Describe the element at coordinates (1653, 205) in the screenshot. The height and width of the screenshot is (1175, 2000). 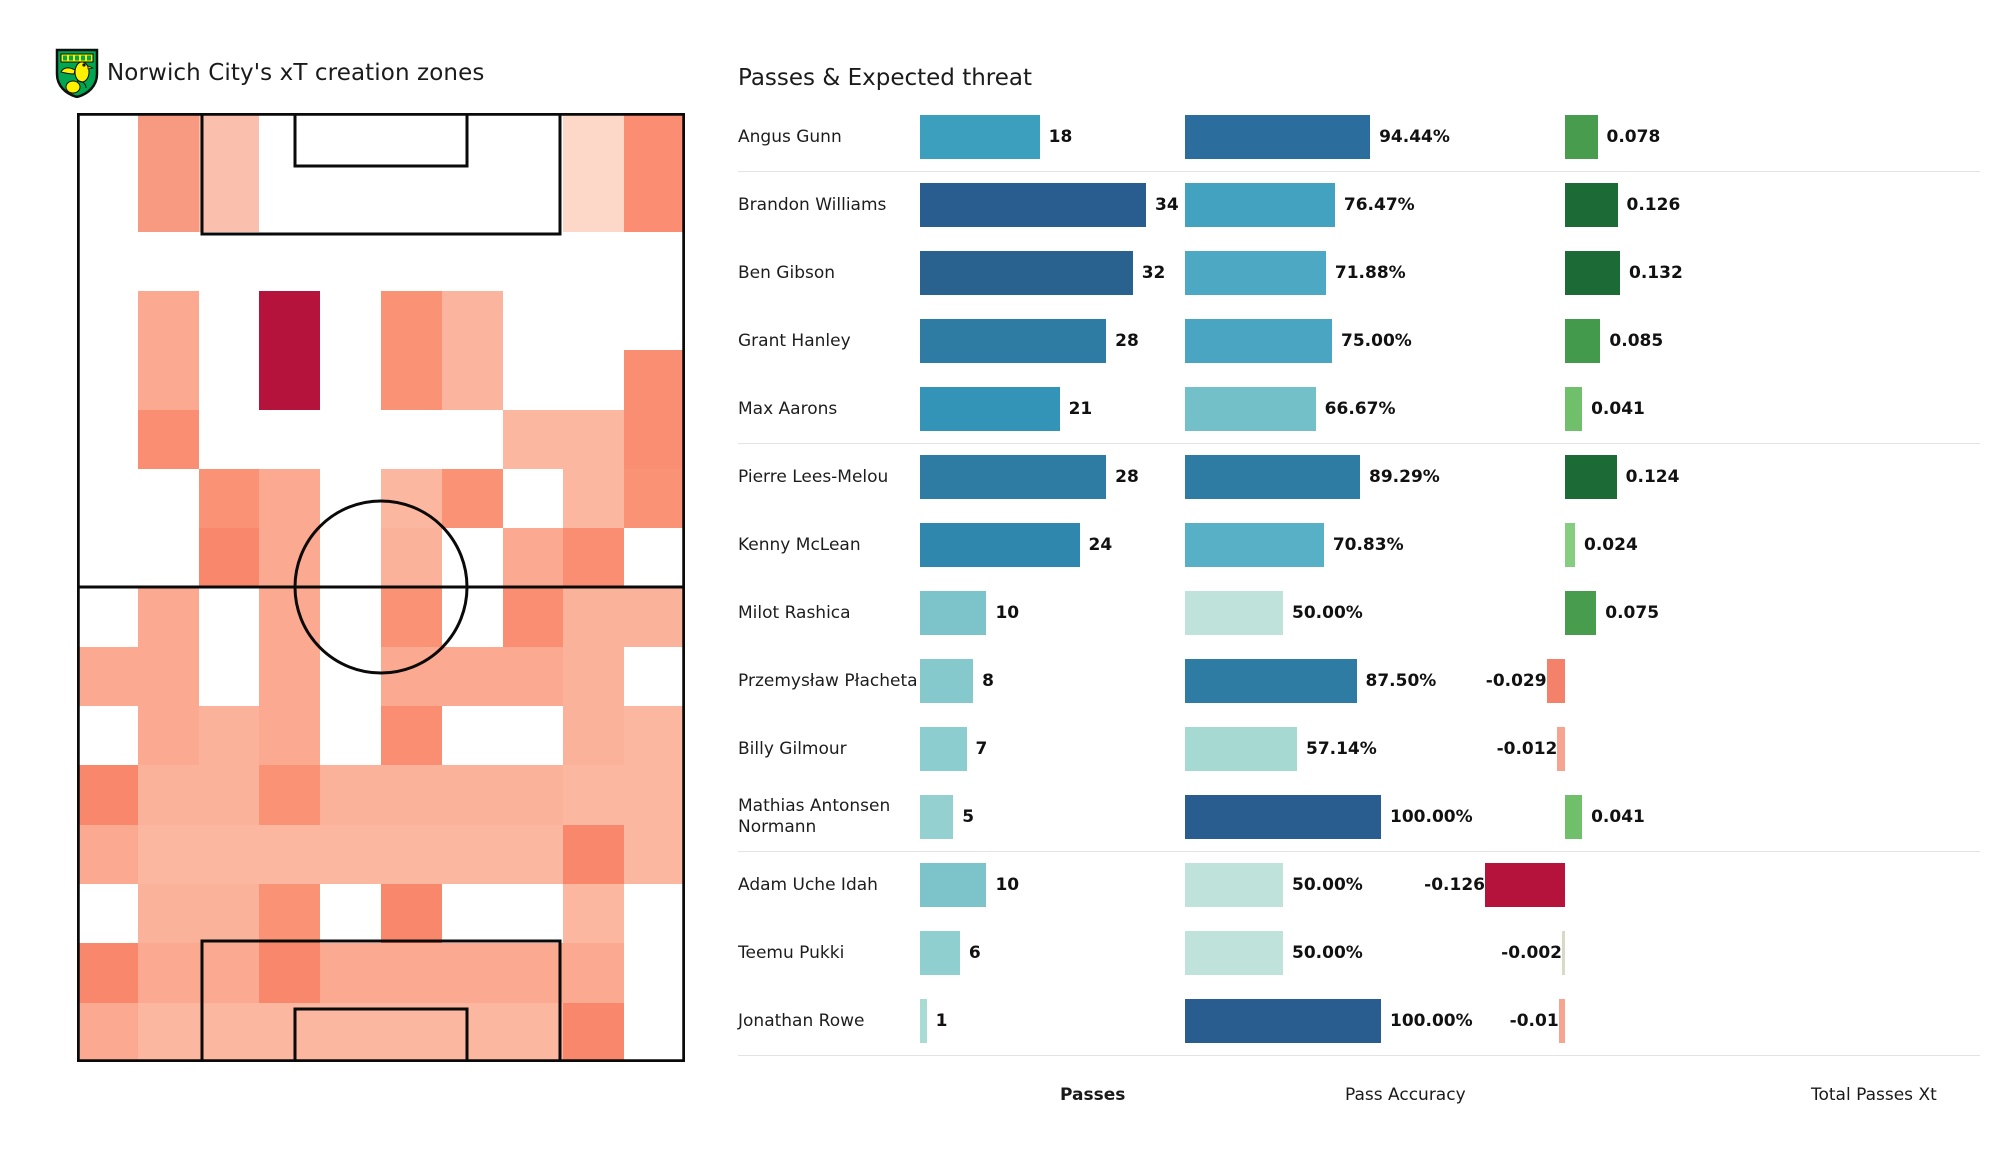
I see `total-passes-xt-value: 0.126` at that location.